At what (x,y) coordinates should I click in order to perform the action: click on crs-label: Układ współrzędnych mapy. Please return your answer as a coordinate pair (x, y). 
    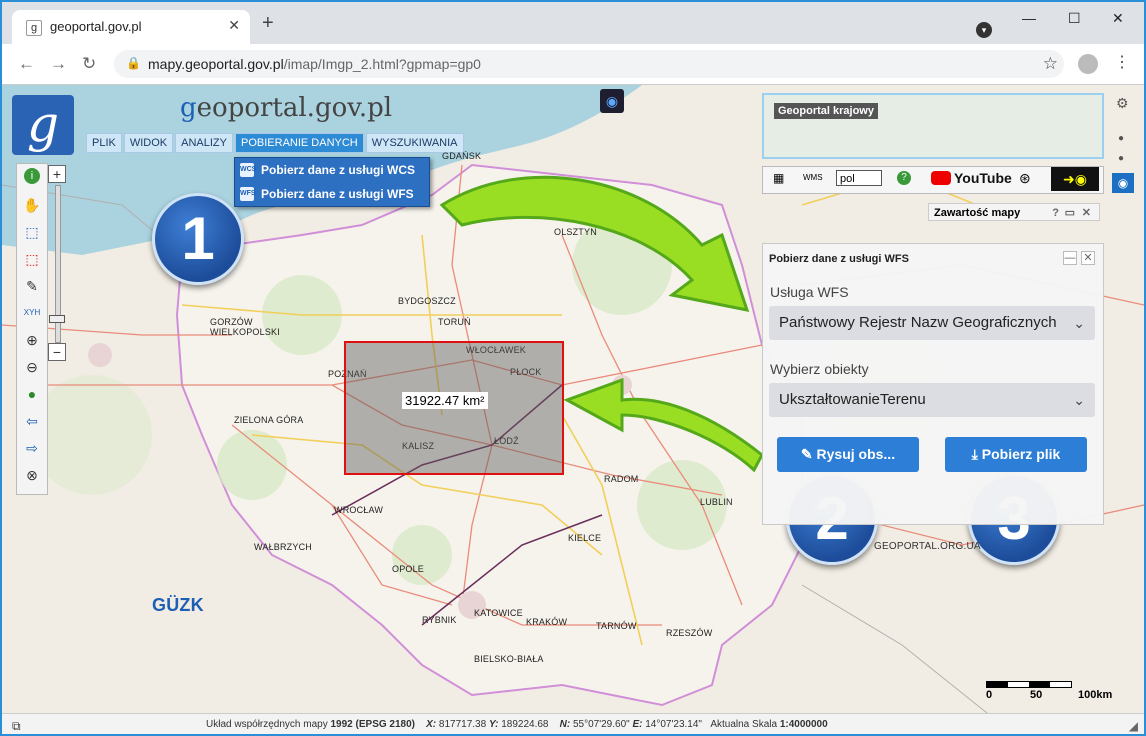
    Looking at the image, I should click on (267, 724).